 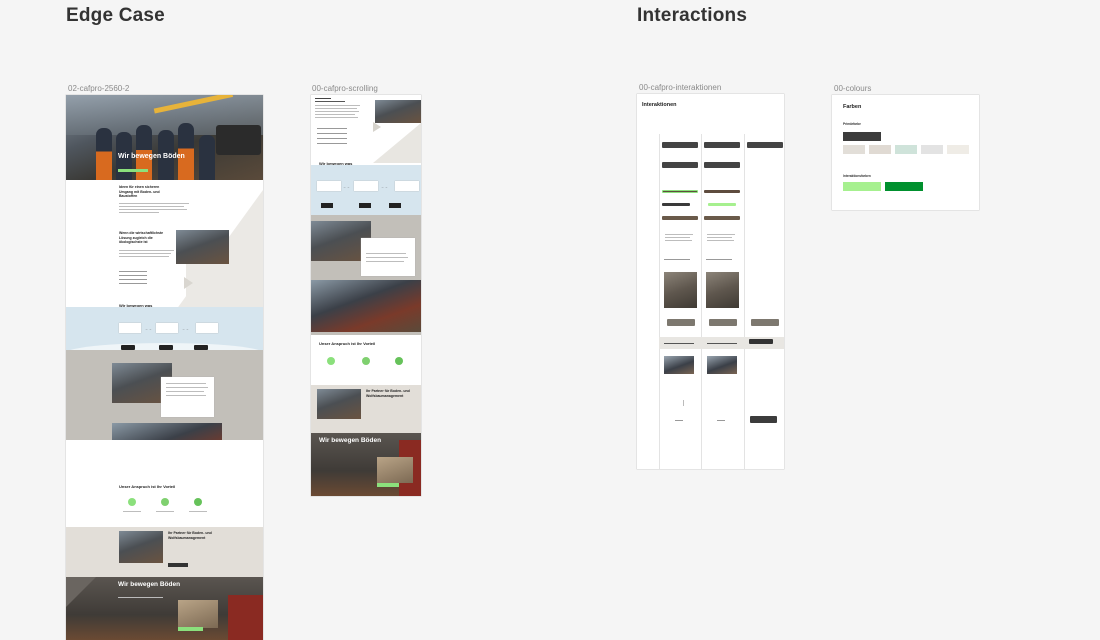 I want to click on frame-interactions: Interaktionen, so click(x=710, y=281).